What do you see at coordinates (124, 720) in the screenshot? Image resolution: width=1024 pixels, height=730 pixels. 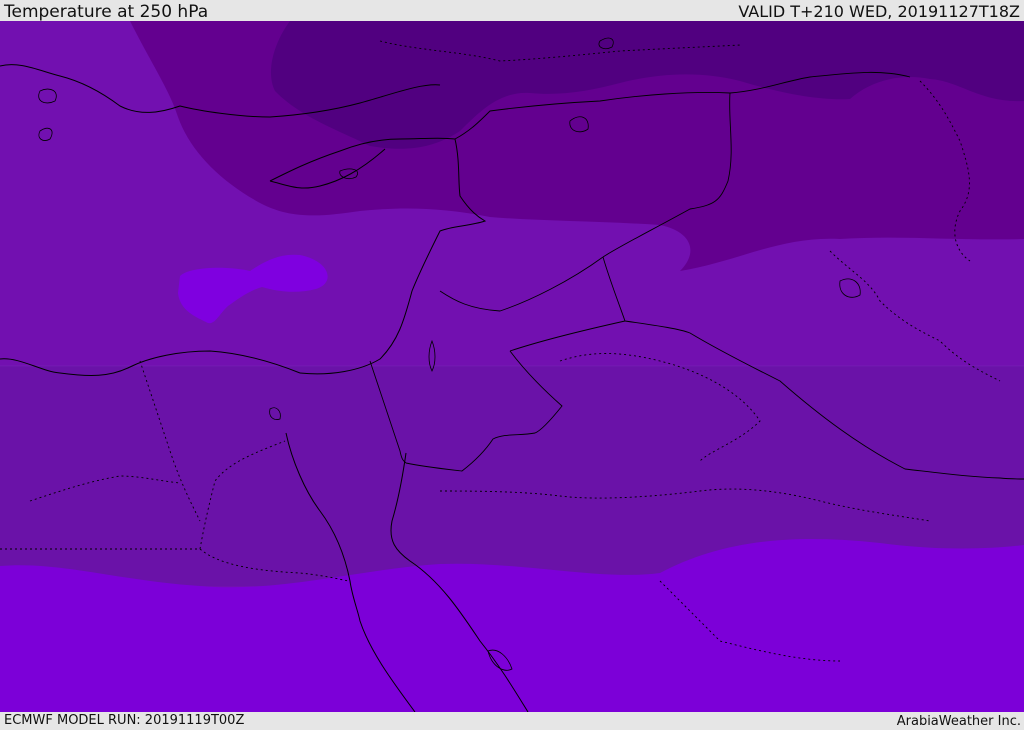 I see `model-run-label: ECMWF MODEL RUN: 20191119T00Z` at bounding box center [124, 720].